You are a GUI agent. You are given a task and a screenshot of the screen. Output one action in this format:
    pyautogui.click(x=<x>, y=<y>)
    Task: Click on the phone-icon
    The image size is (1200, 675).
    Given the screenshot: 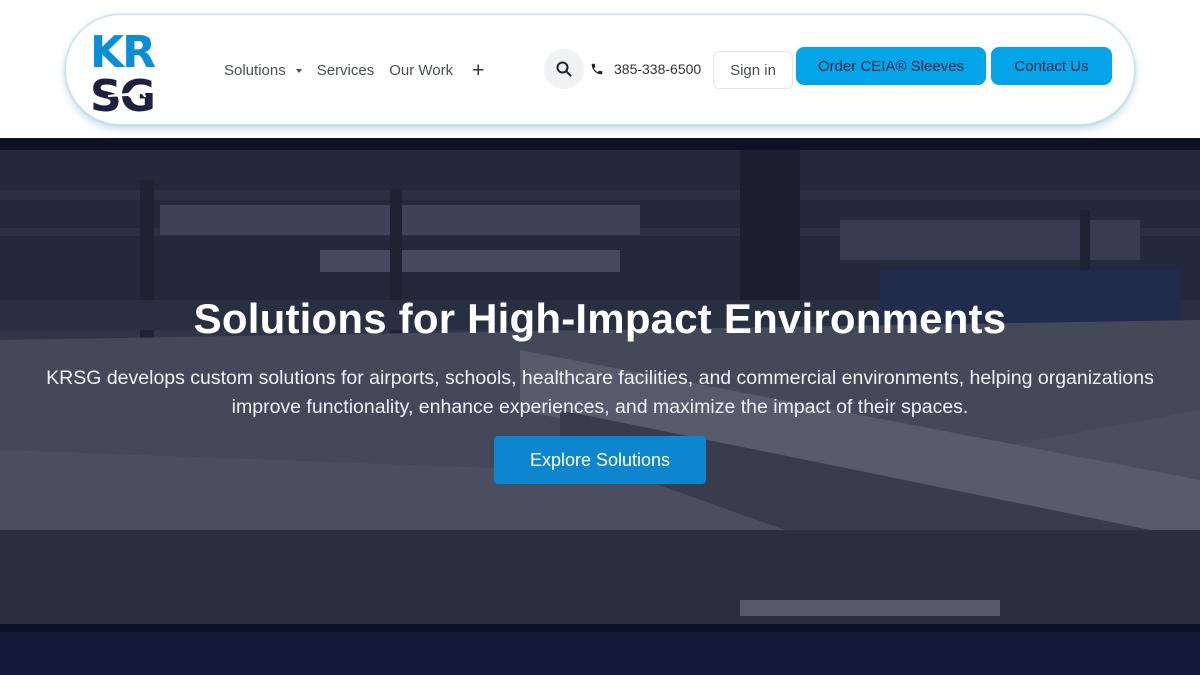 What is the action you would take?
    pyautogui.click(x=597, y=69)
    